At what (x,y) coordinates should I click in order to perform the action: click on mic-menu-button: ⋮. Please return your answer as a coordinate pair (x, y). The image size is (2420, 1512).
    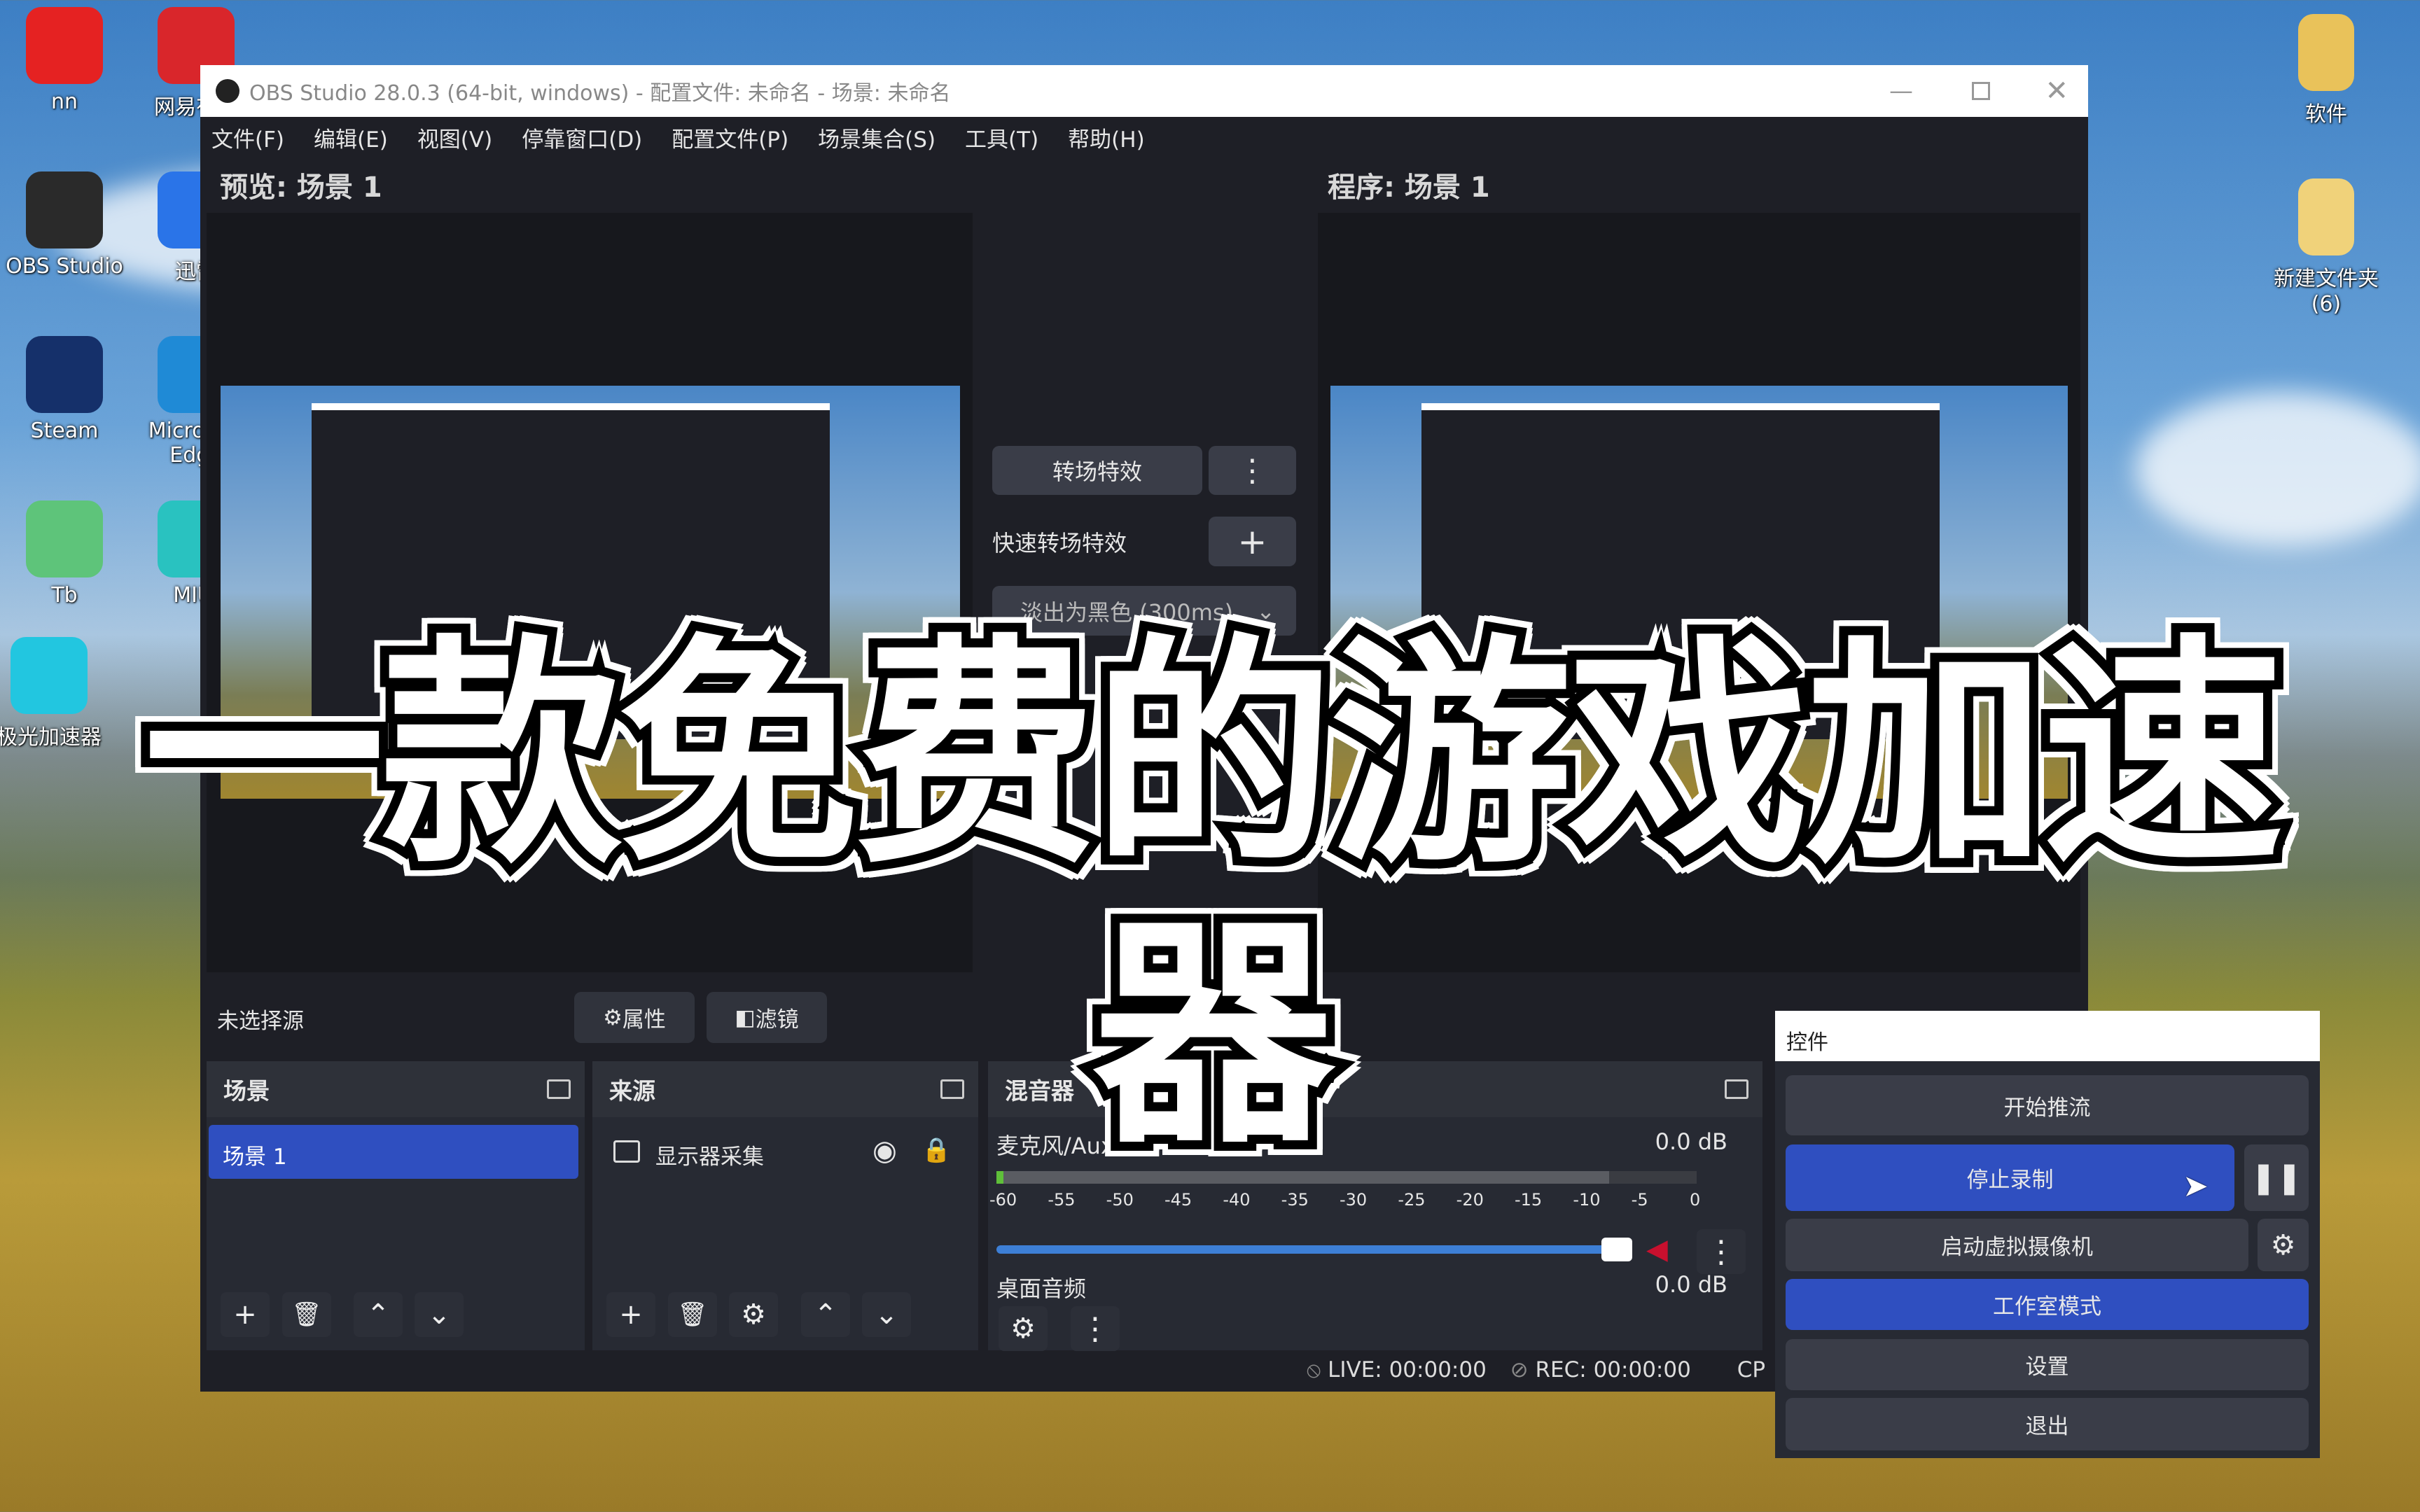
    Looking at the image, I should click on (1721, 1251).